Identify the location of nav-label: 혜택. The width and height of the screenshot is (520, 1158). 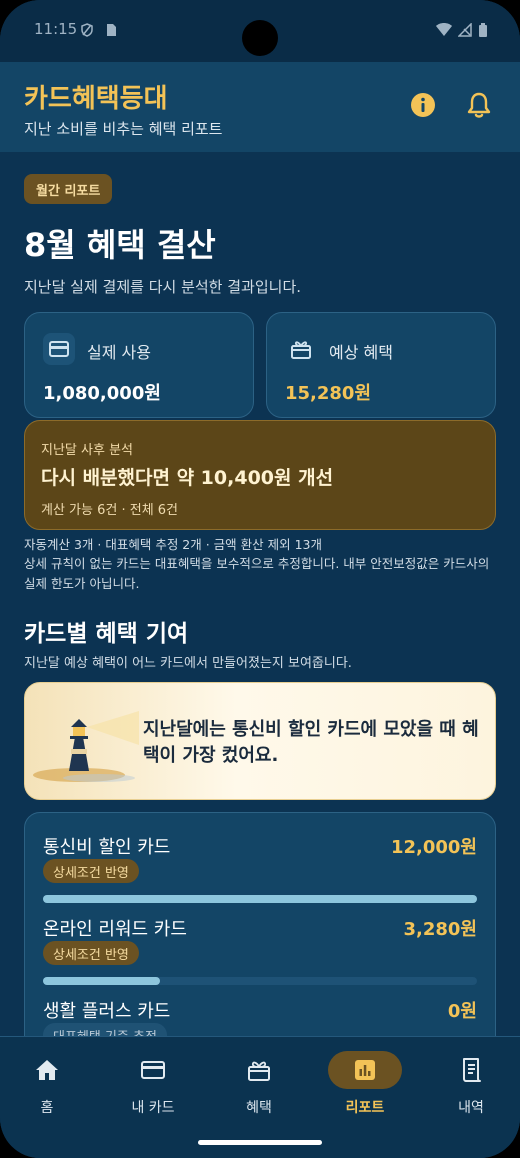
(259, 1108).